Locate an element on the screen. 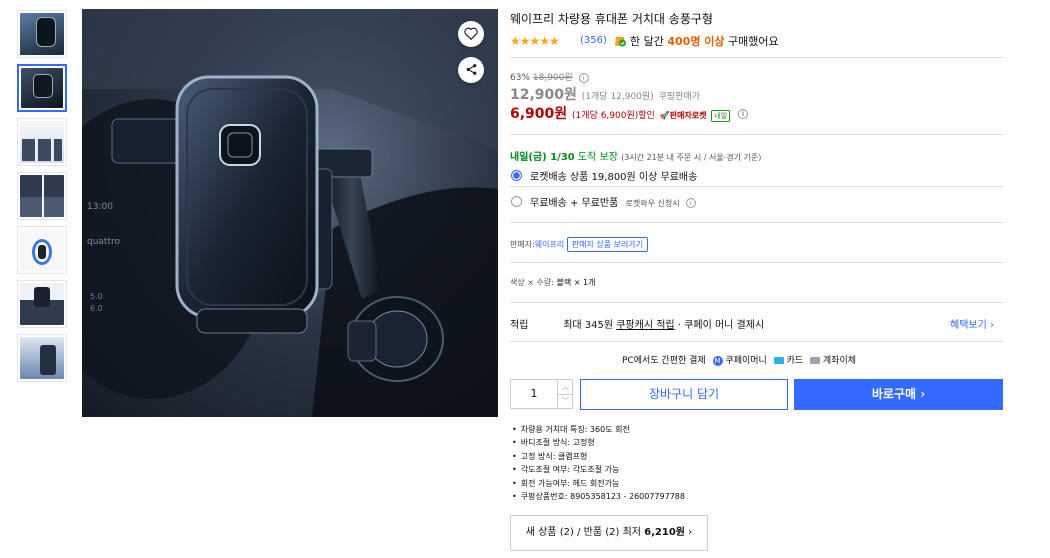  original-price: 18,900원 is located at coordinates (552, 78).